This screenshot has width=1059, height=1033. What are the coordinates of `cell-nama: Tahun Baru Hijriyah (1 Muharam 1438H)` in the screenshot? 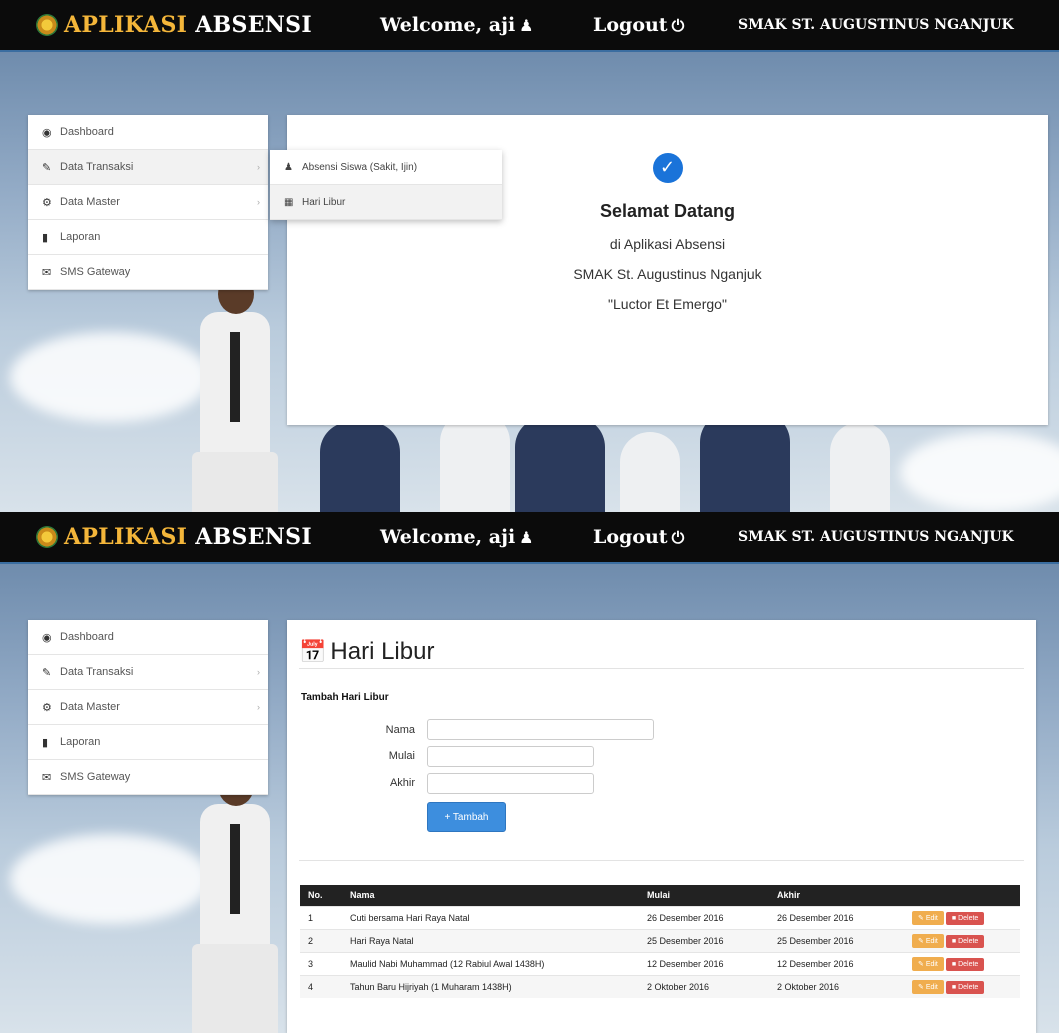 It's located at (490, 986).